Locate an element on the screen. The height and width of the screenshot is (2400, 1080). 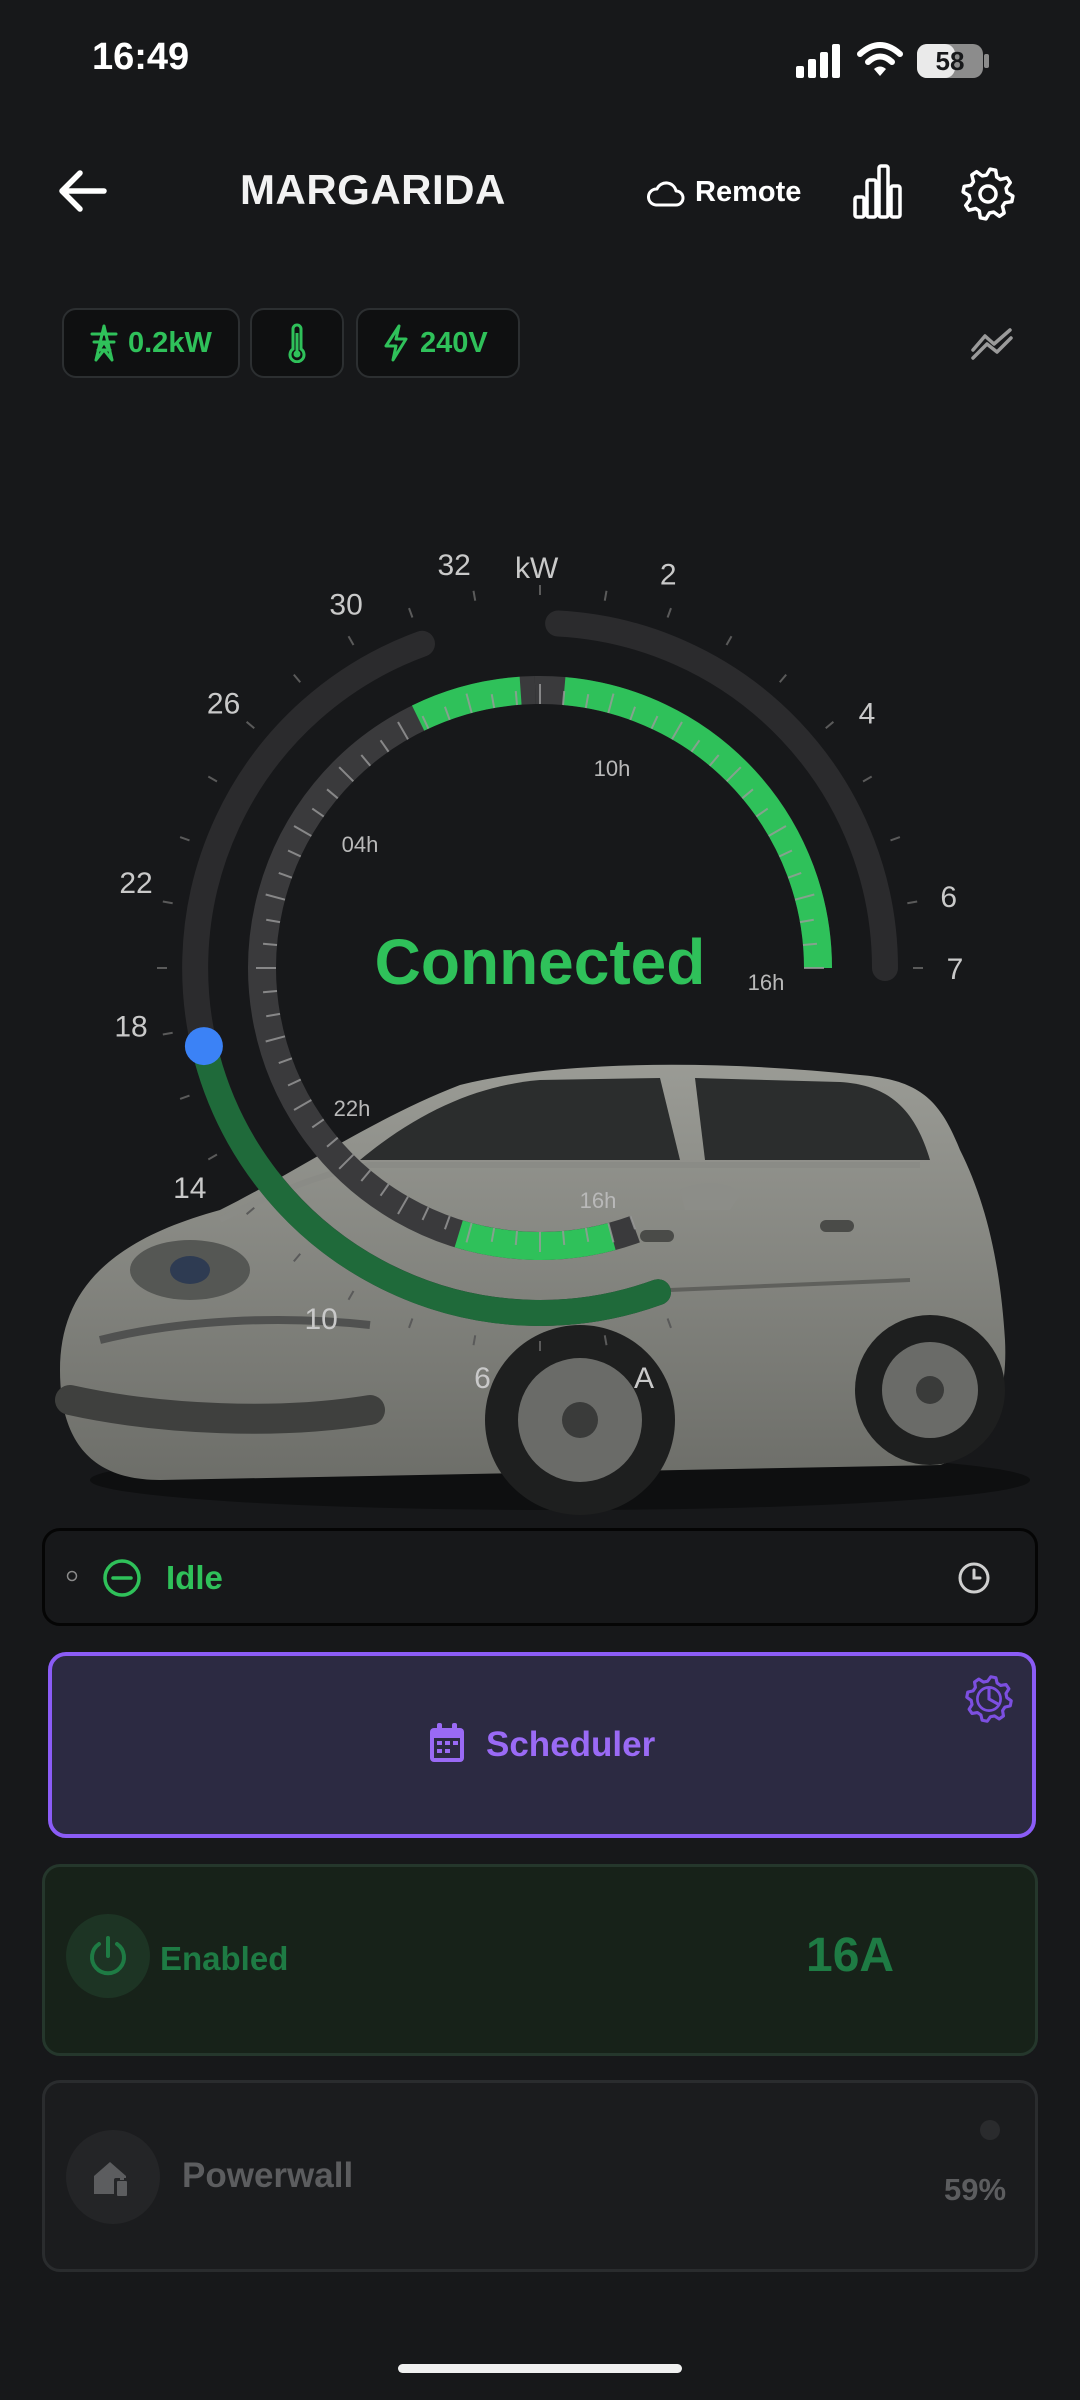
time-label-16h: 16h is located at coordinates (598, 1200).